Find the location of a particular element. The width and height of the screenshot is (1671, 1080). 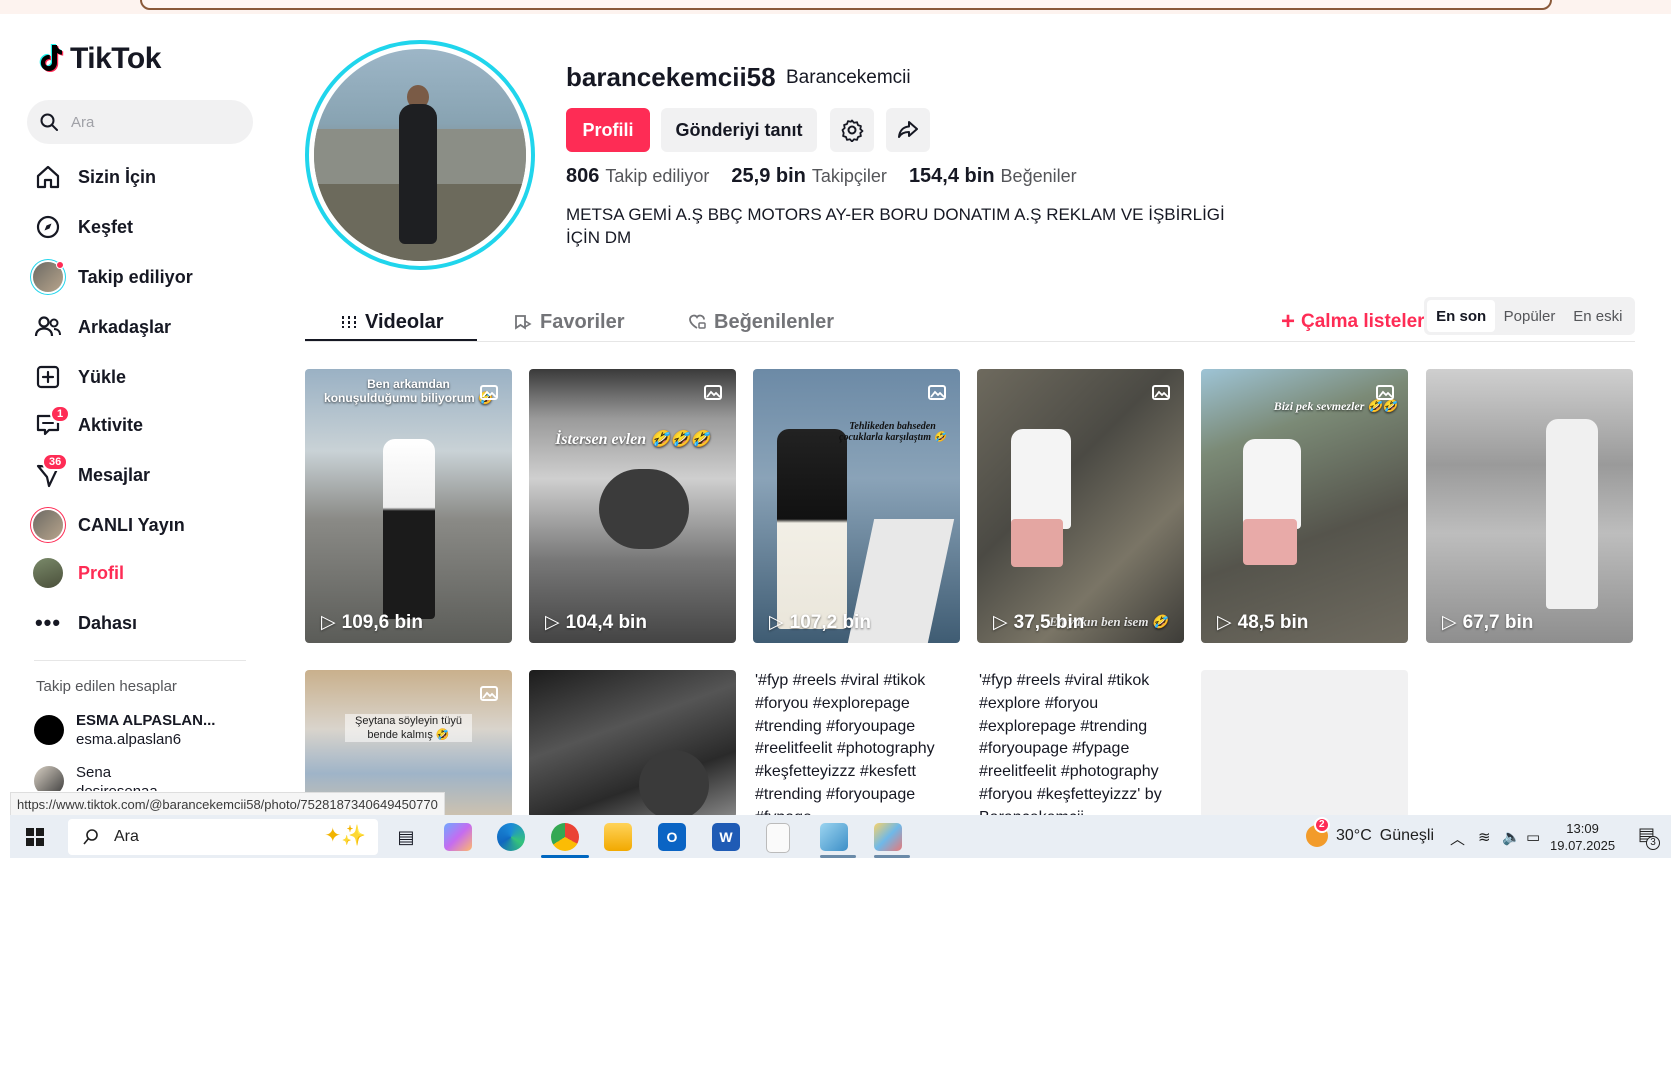

tab-favorites: Favoriler is located at coordinates (569, 322).